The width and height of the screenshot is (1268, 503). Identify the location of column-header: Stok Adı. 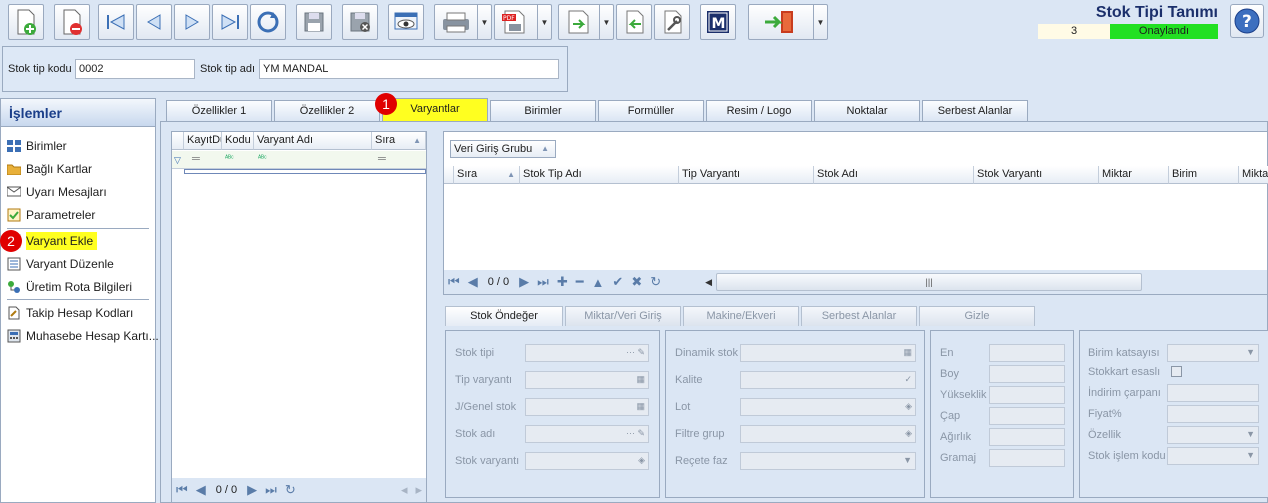
(894, 175).